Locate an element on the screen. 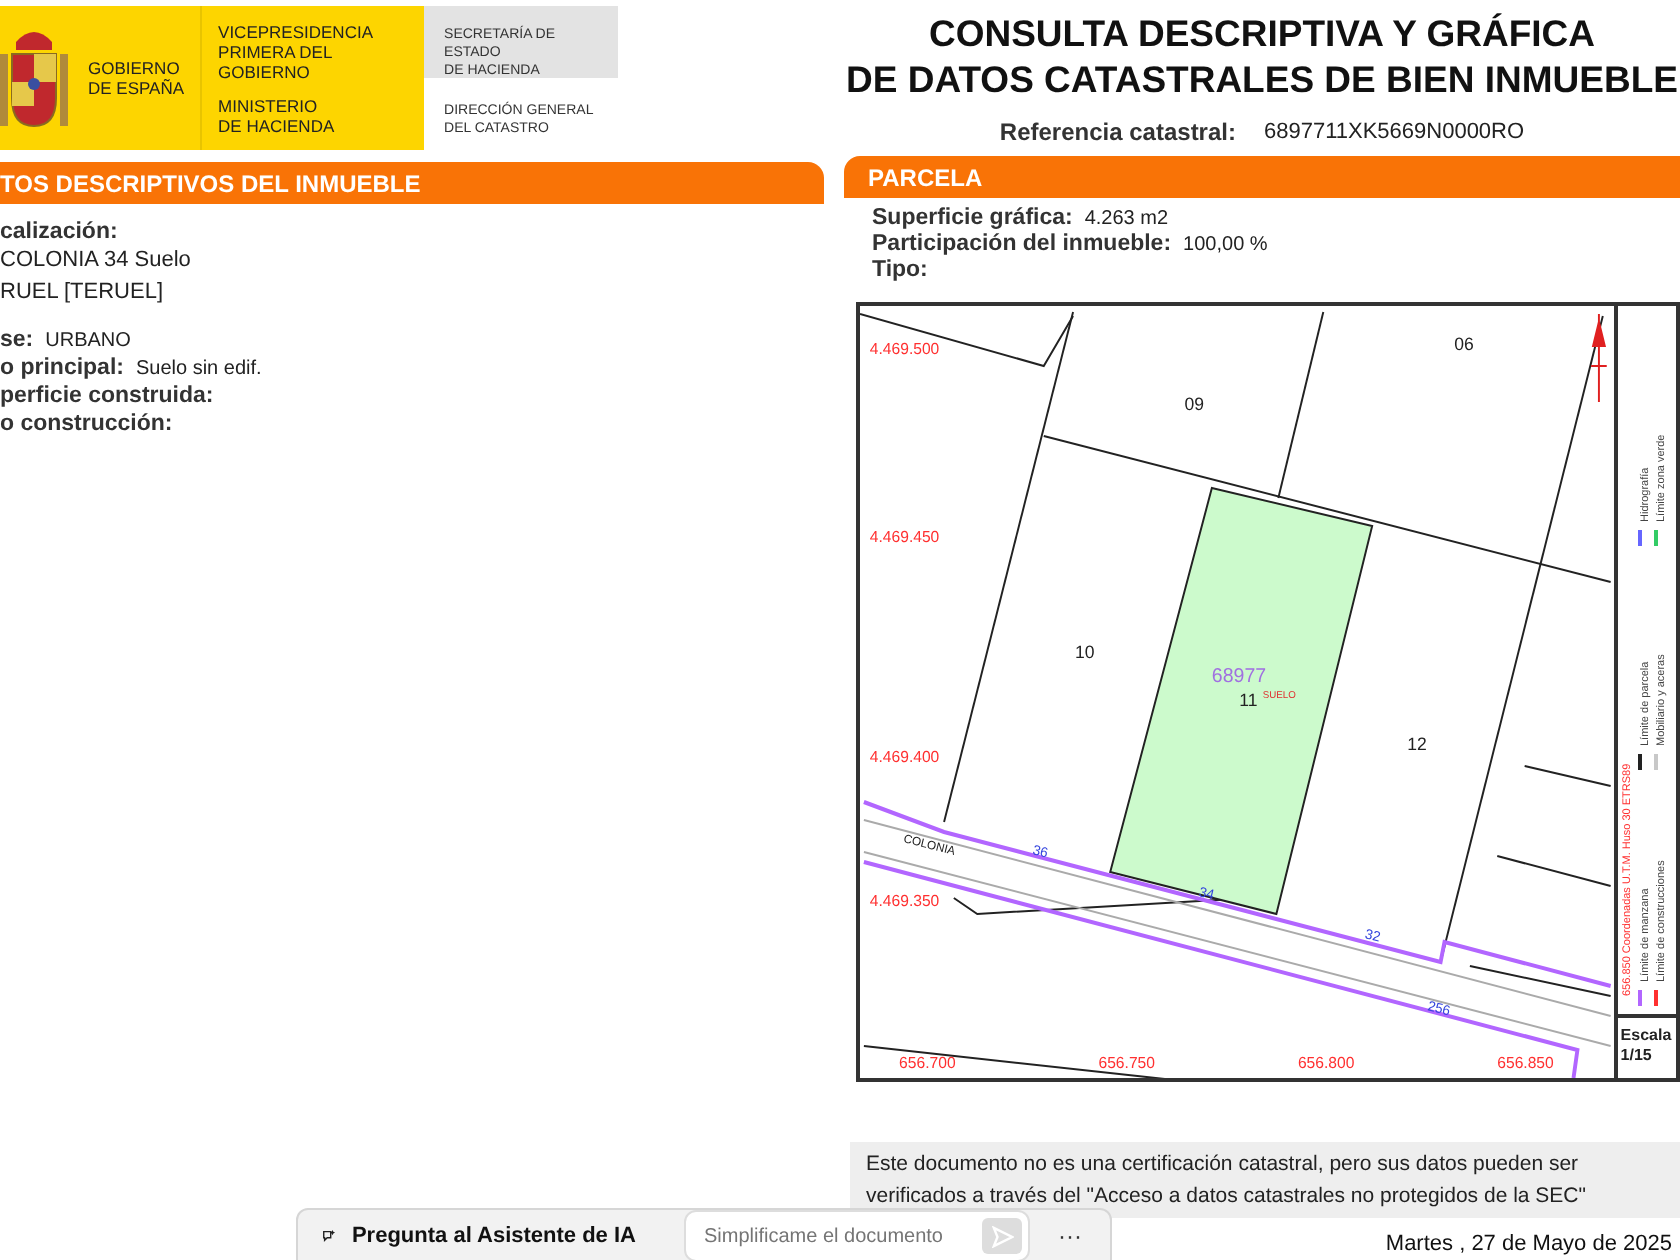  field-label: Tipo: is located at coordinates (900, 270).